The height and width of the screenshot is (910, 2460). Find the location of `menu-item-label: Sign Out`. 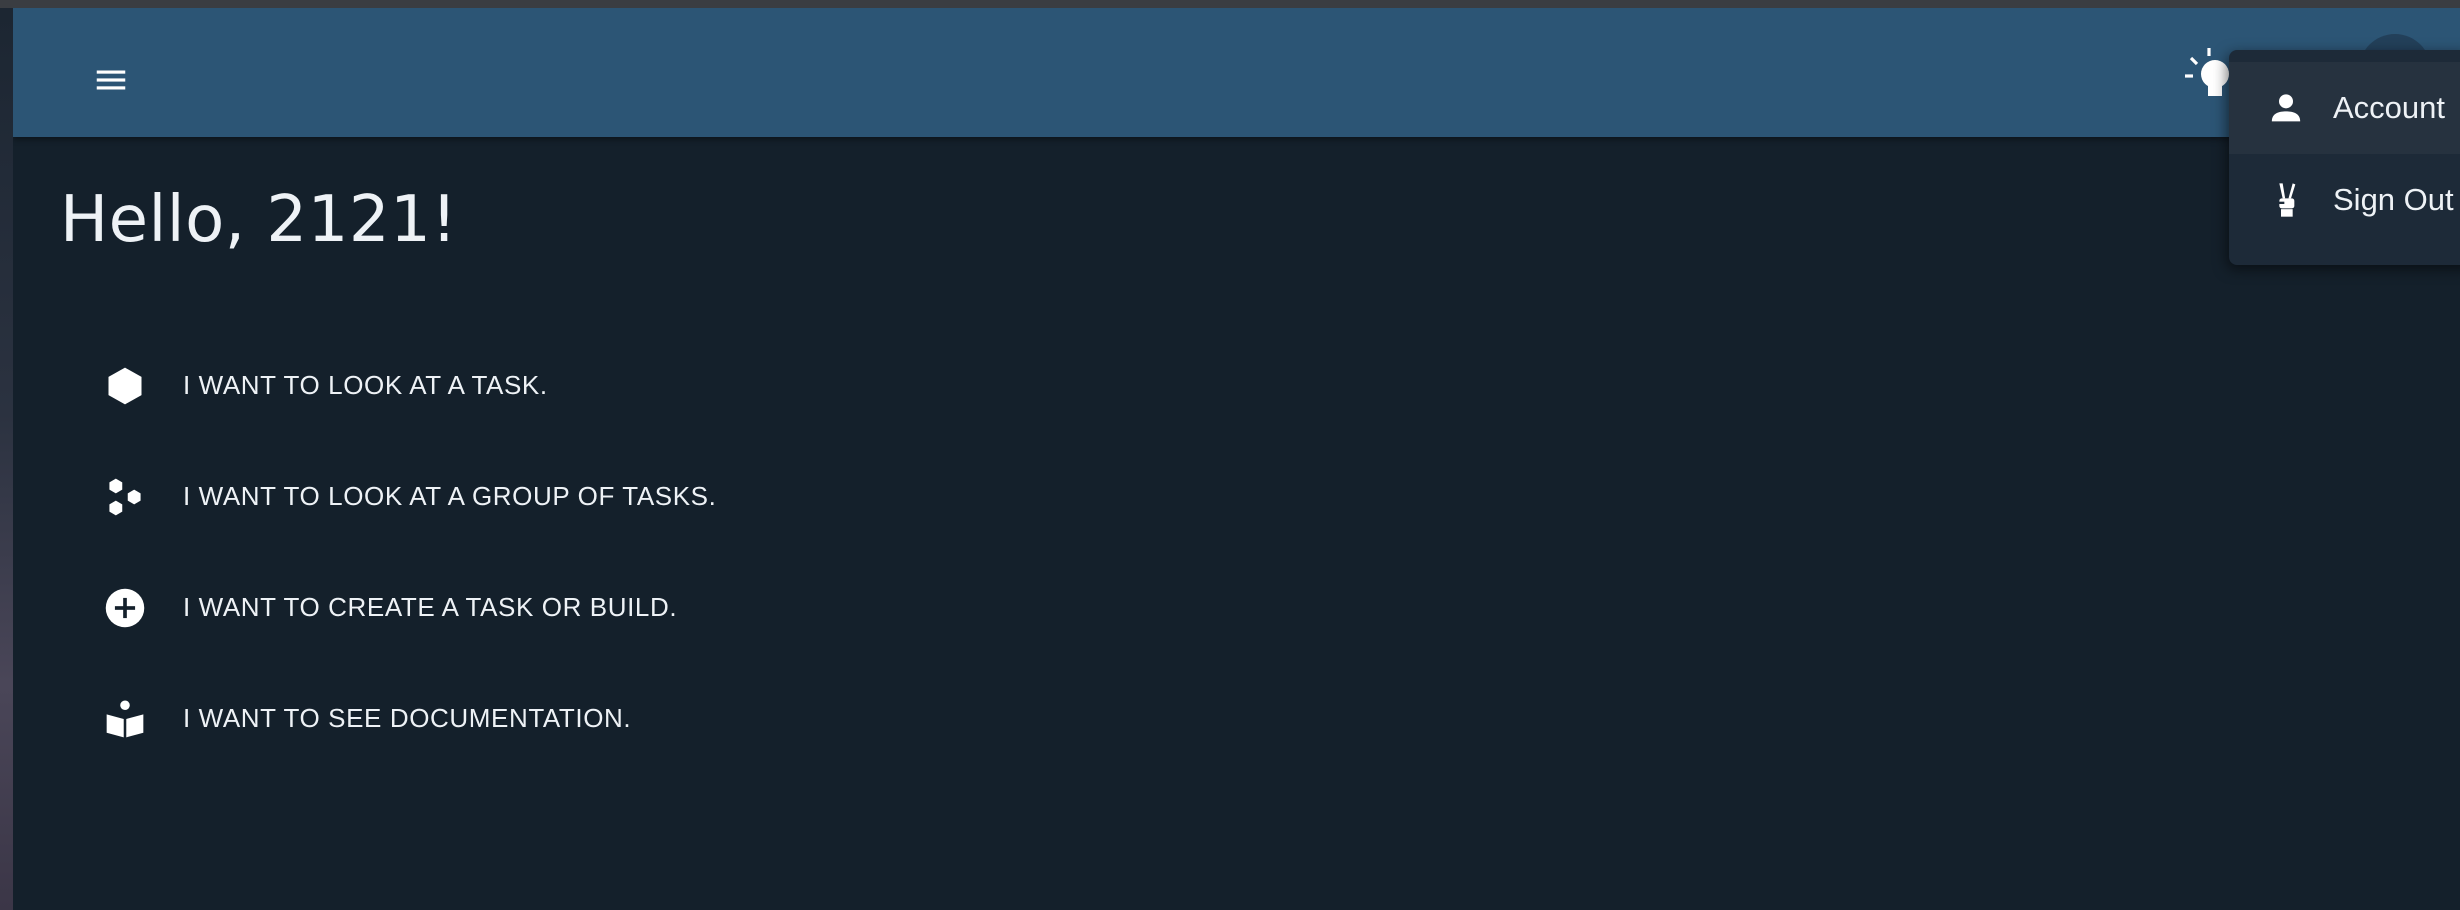

menu-item-label: Sign Out is located at coordinates (2393, 199).